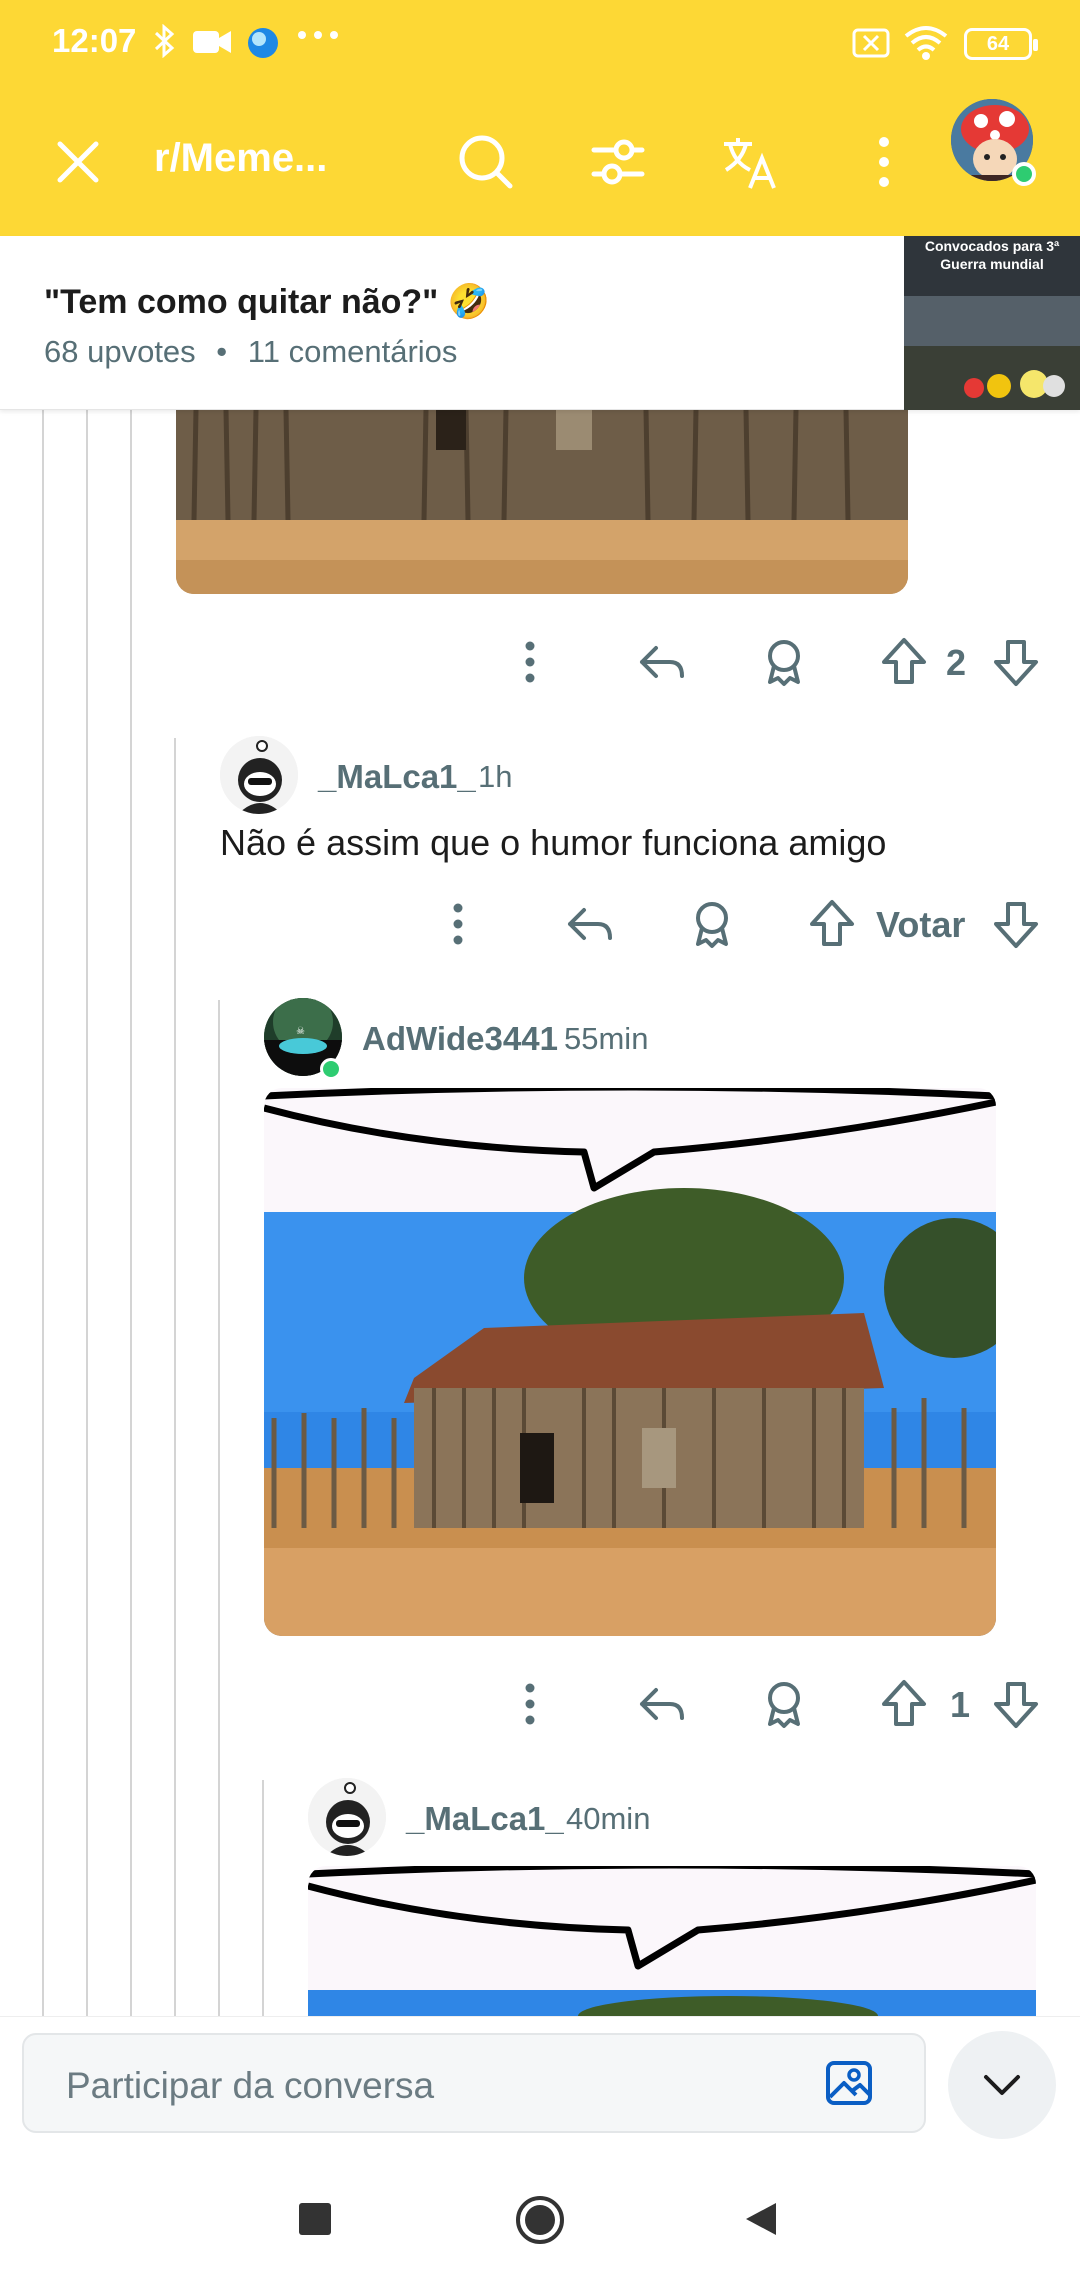 Image resolution: width=1080 pixels, height=2280 pixels. Describe the element at coordinates (540, 2222) in the screenshot. I see `home-icon` at that location.